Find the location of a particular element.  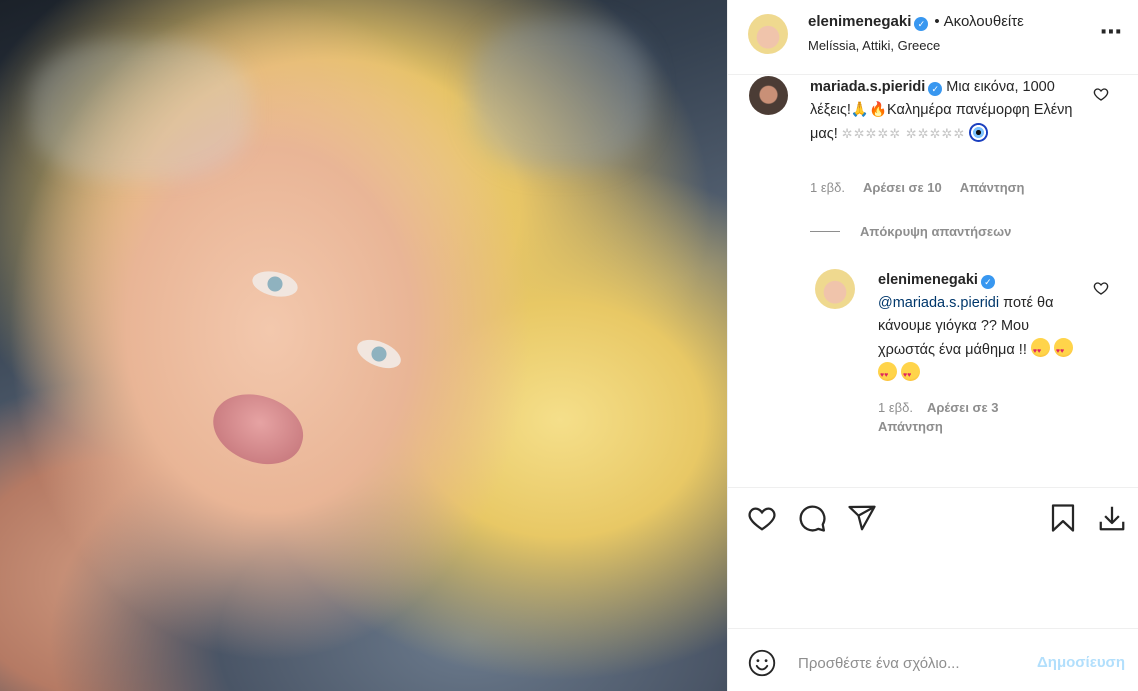

like-button is located at coordinates (763, 519).